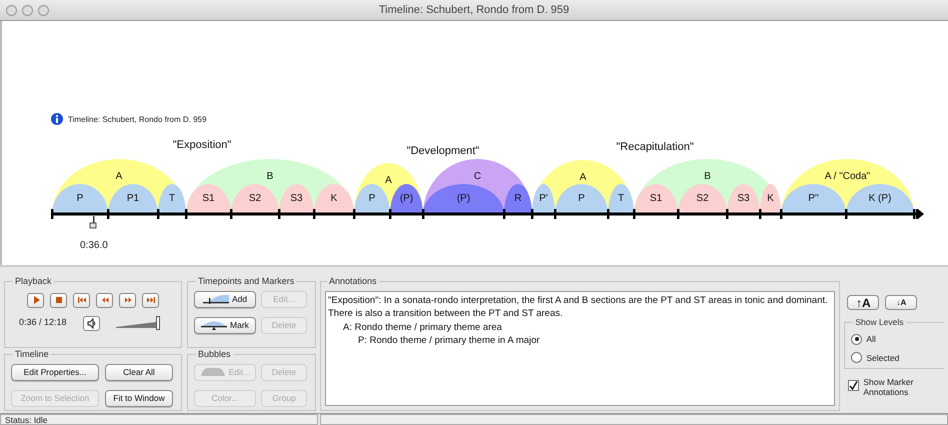  Describe the element at coordinates (137, 119) in the screenshot. I see `timeline-caption: Timeline: Schubert, Rondo from D. 959` at that location.